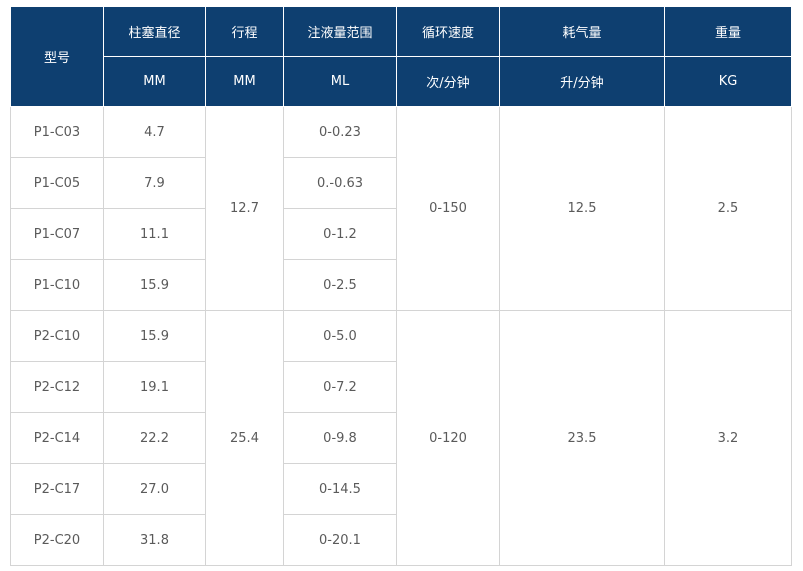 The width and height of the screenshot is (803, 571). What do you see at coordinates (154, 183) in the screenshot?
I see `bore-cell: 7.9` at bounding box center [154, 183].